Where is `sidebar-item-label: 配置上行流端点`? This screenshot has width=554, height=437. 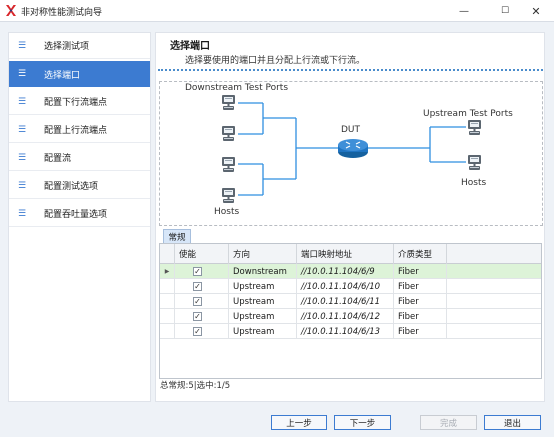
sidebar-item-label: 配置上行流端点 is located at coordinates (76, 131).